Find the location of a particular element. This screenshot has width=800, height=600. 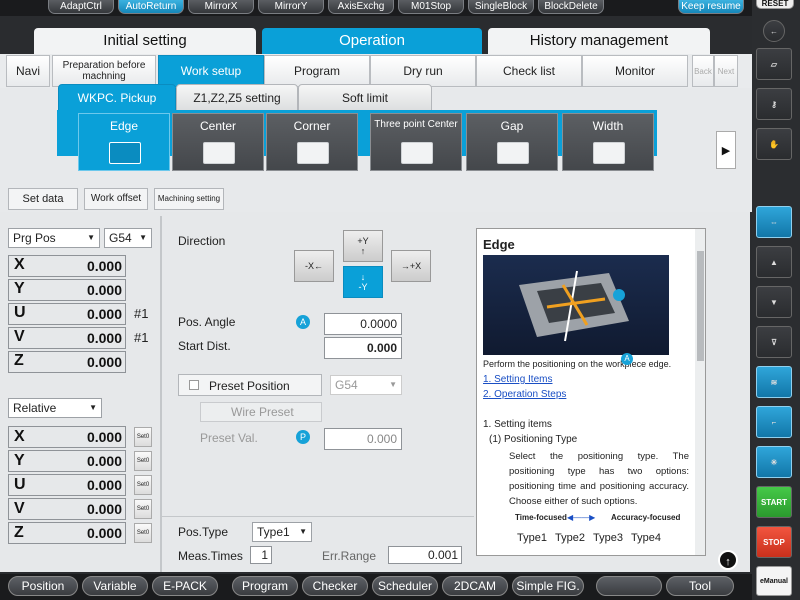

stop-button: STOP is located at coordinates (774, 542).